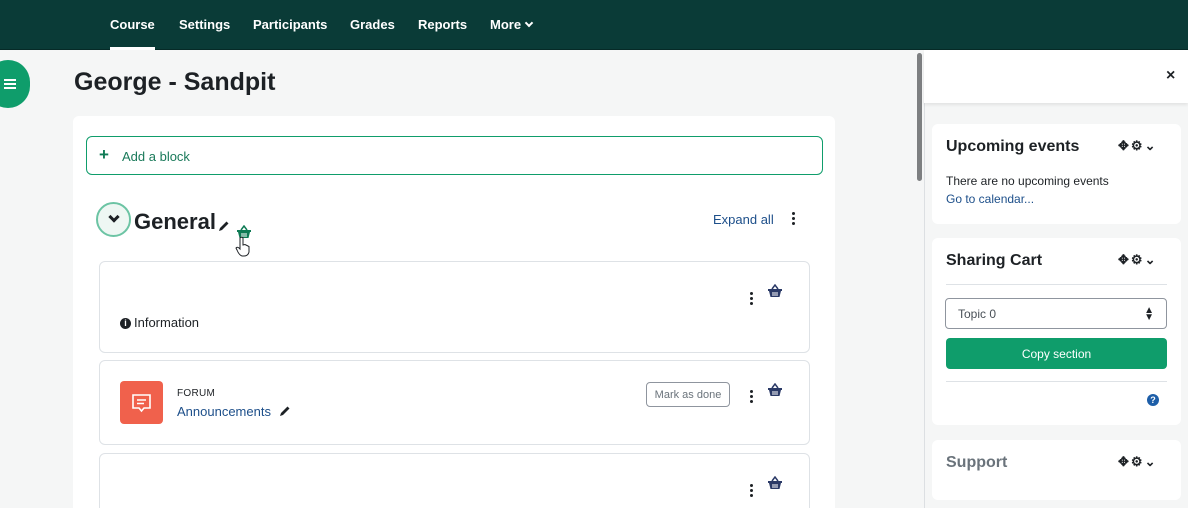  What do you see at coordinates (175, 82) in the screenshot?
I see `page-title: George - Sandpit` at bounding box center [175, 82].